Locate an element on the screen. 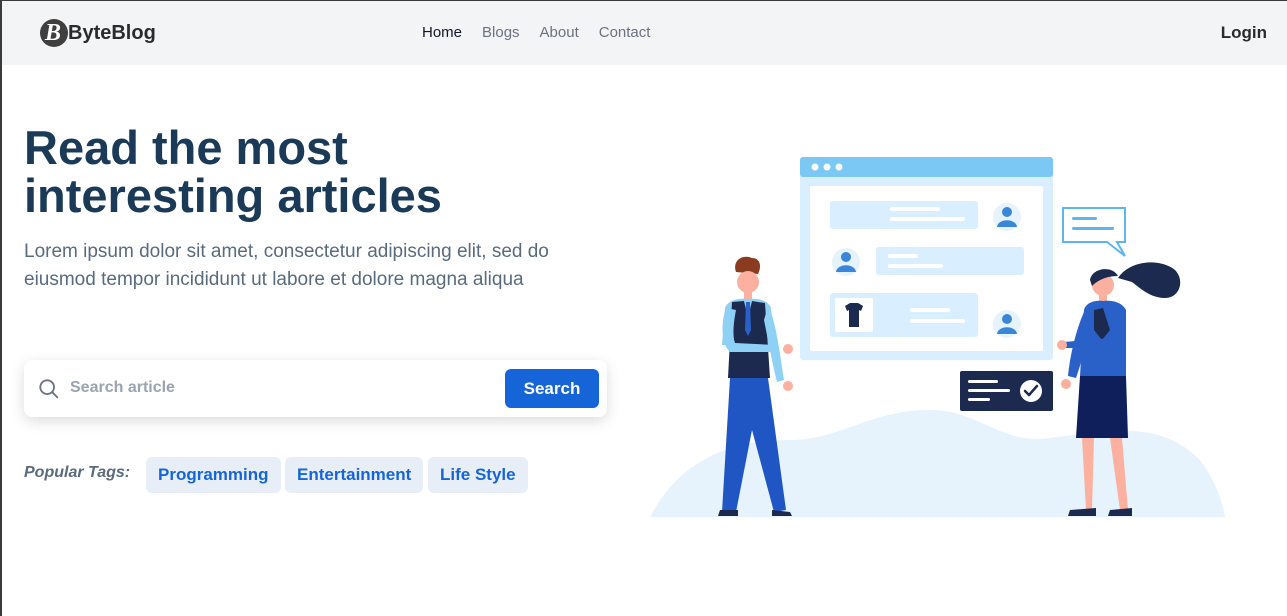  popular-tags-label: Popular Tags: is located at coordinates (77, 472).